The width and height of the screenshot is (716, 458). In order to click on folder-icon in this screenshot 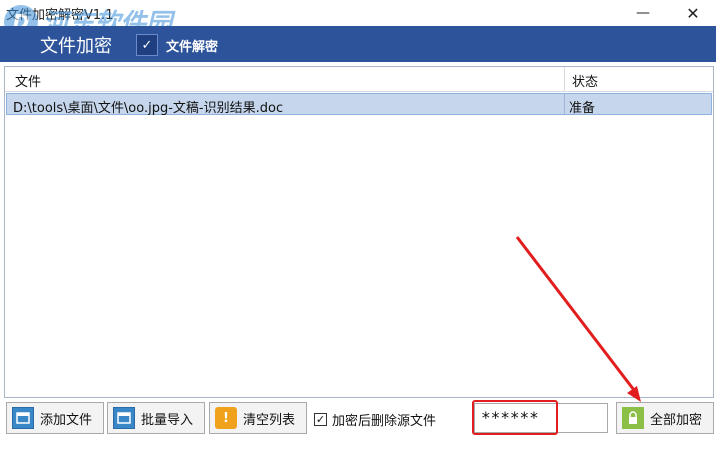, I will do `click(124, 418)`.